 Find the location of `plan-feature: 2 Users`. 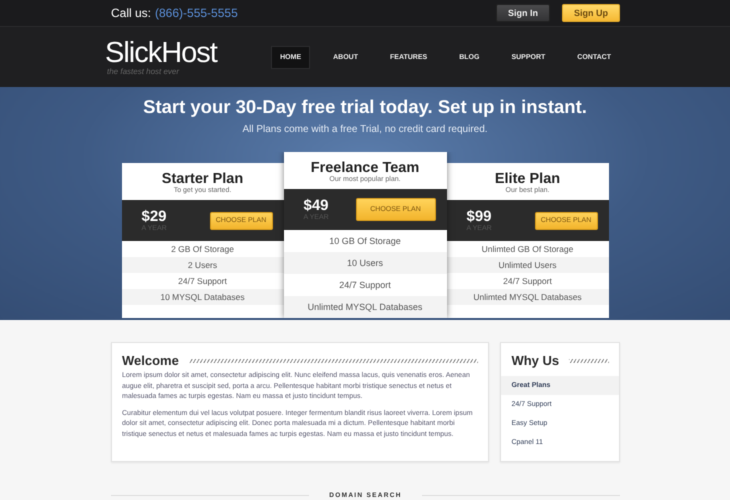

plan-feature: 2 Users is located at coordinates (203, 265).